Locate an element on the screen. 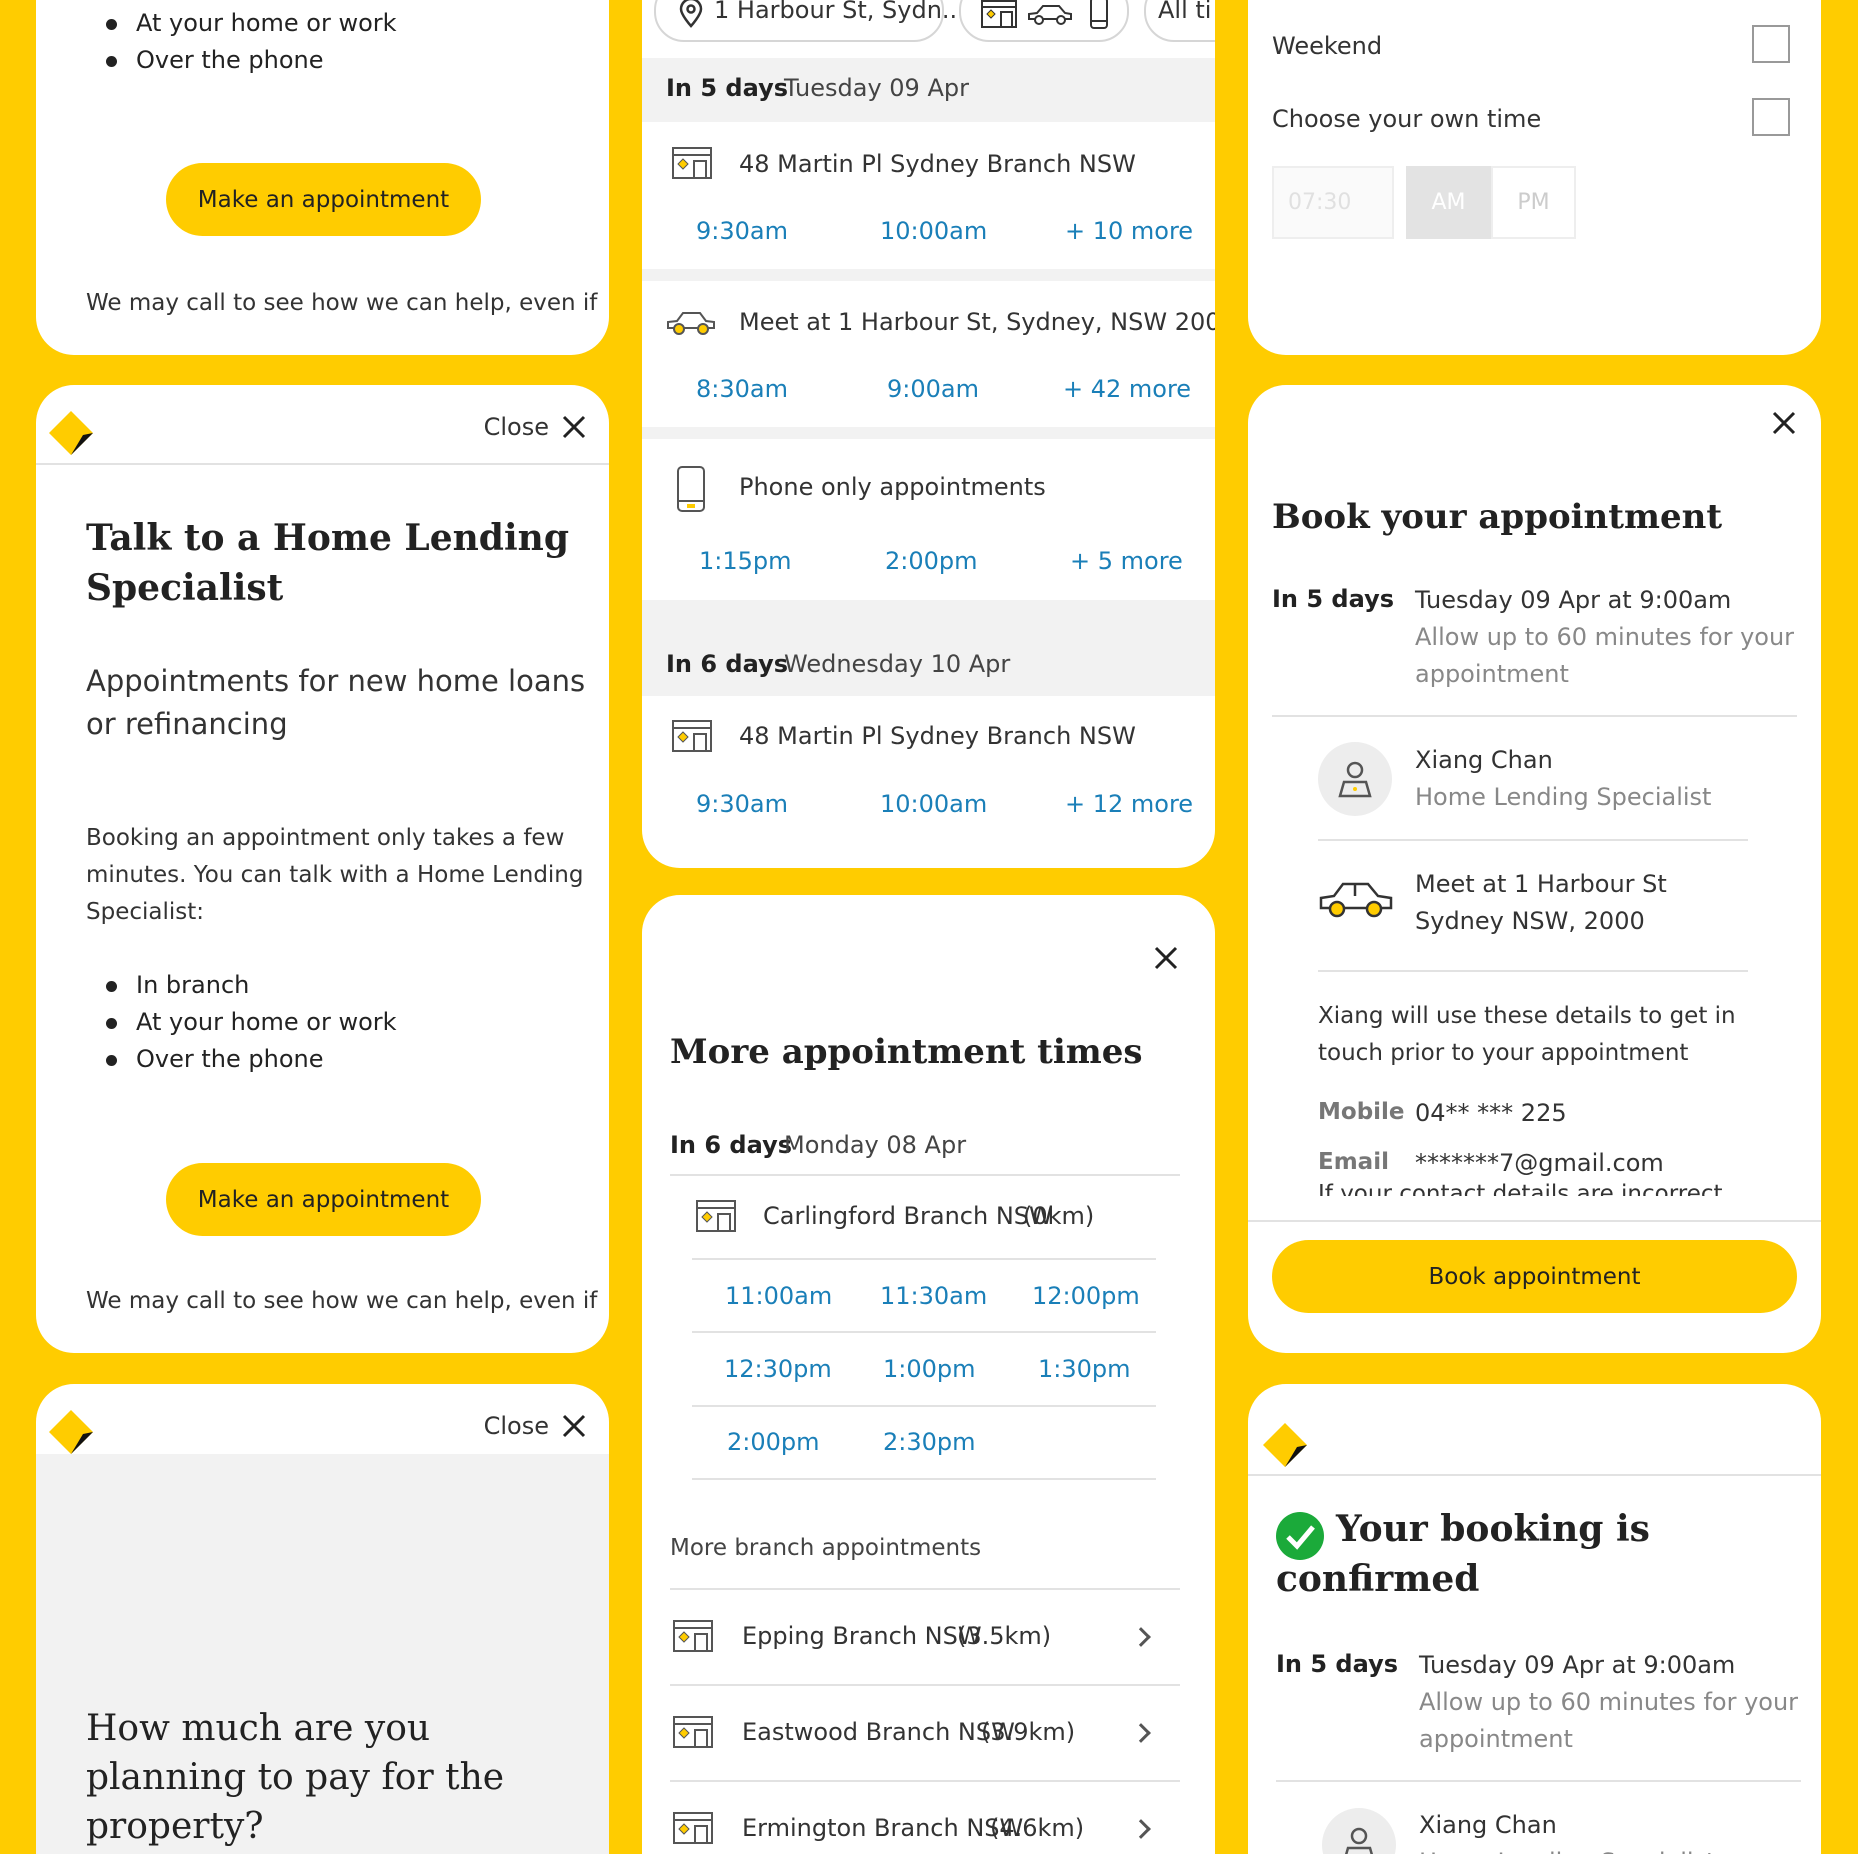  time-slot: 1:30pm is located at coordinates (1084, 1369).